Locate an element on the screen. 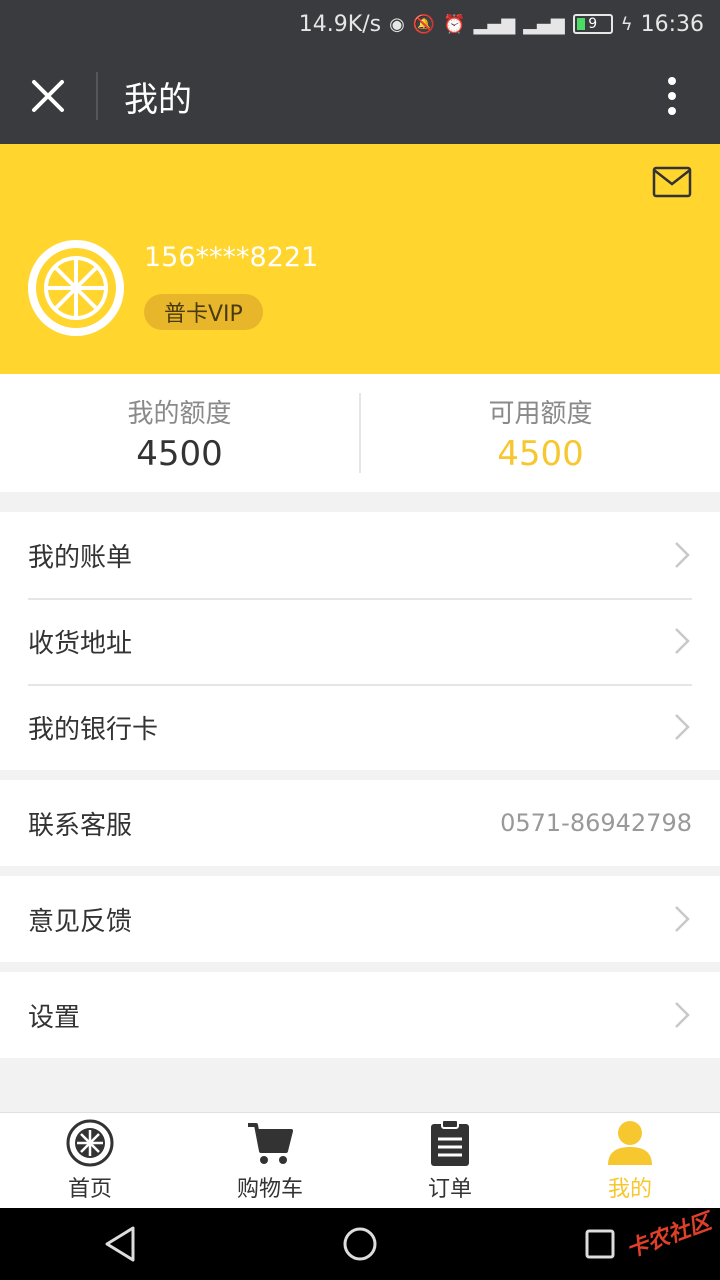 The height and width of the screenshot is (1280, 720). menu-group-service: 联系客服 0571-86942798 is located at coordinates (360, 823).